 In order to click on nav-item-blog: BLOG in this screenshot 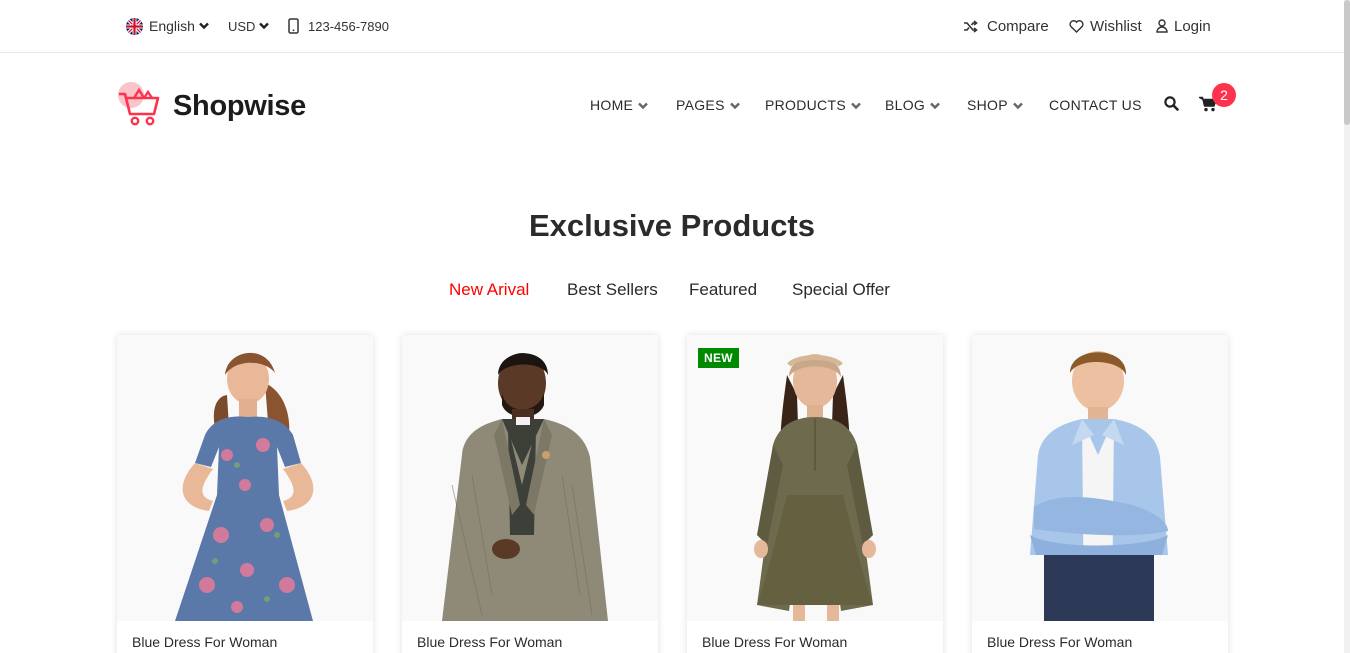, I will do `click(912, 105)`.